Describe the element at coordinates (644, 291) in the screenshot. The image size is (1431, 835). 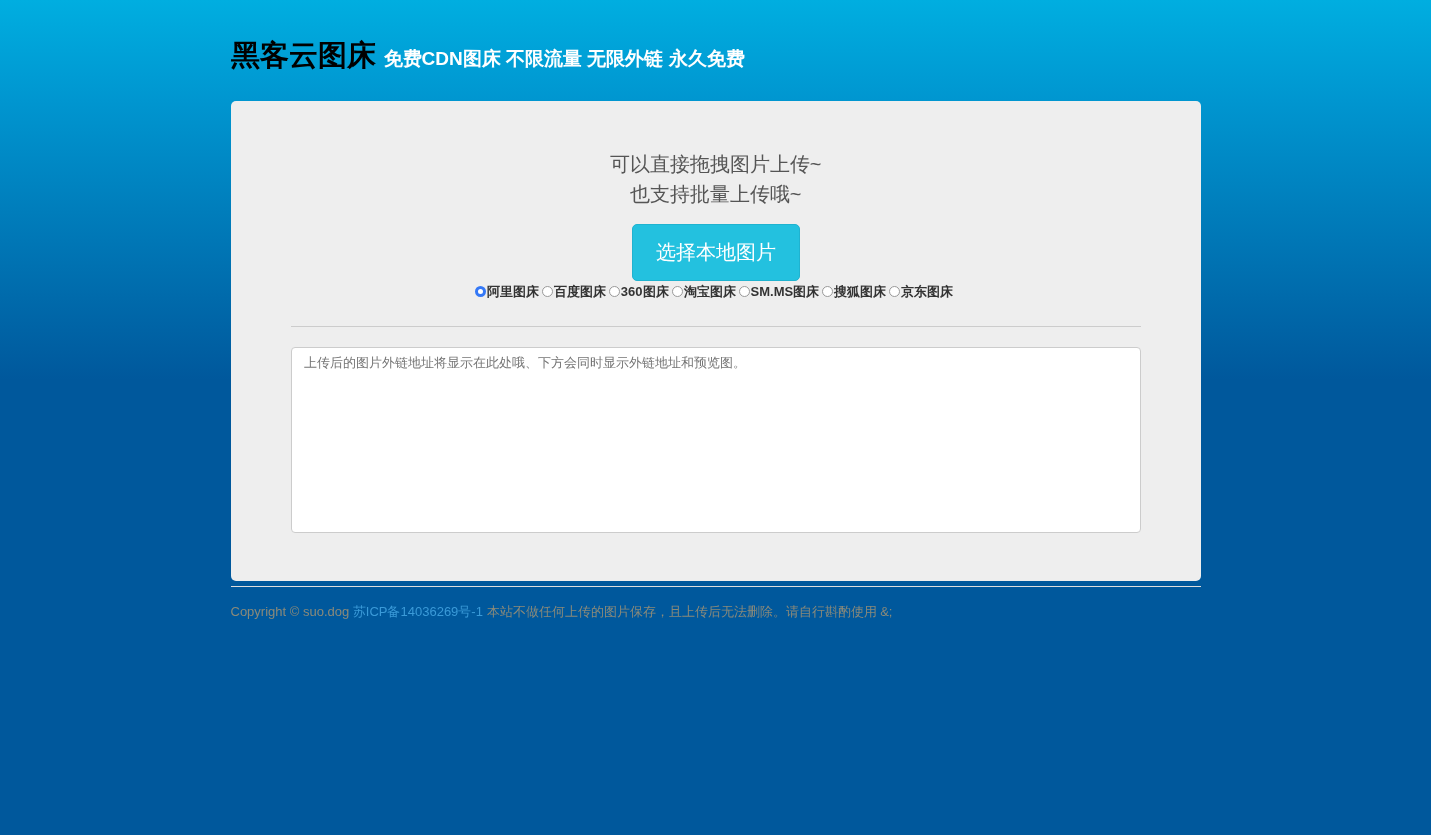
I see `host-option-label: 360图床` at that location.